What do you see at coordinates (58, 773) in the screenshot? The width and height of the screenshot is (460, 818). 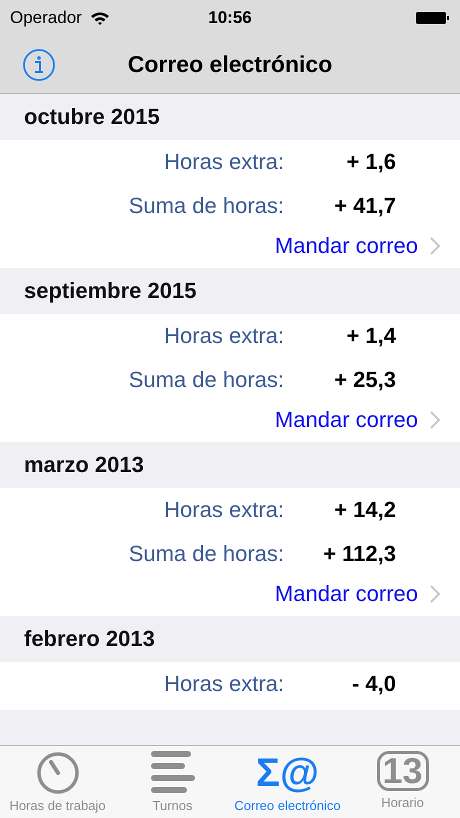 I see `clock-icon` at bounding box center [58, 773].